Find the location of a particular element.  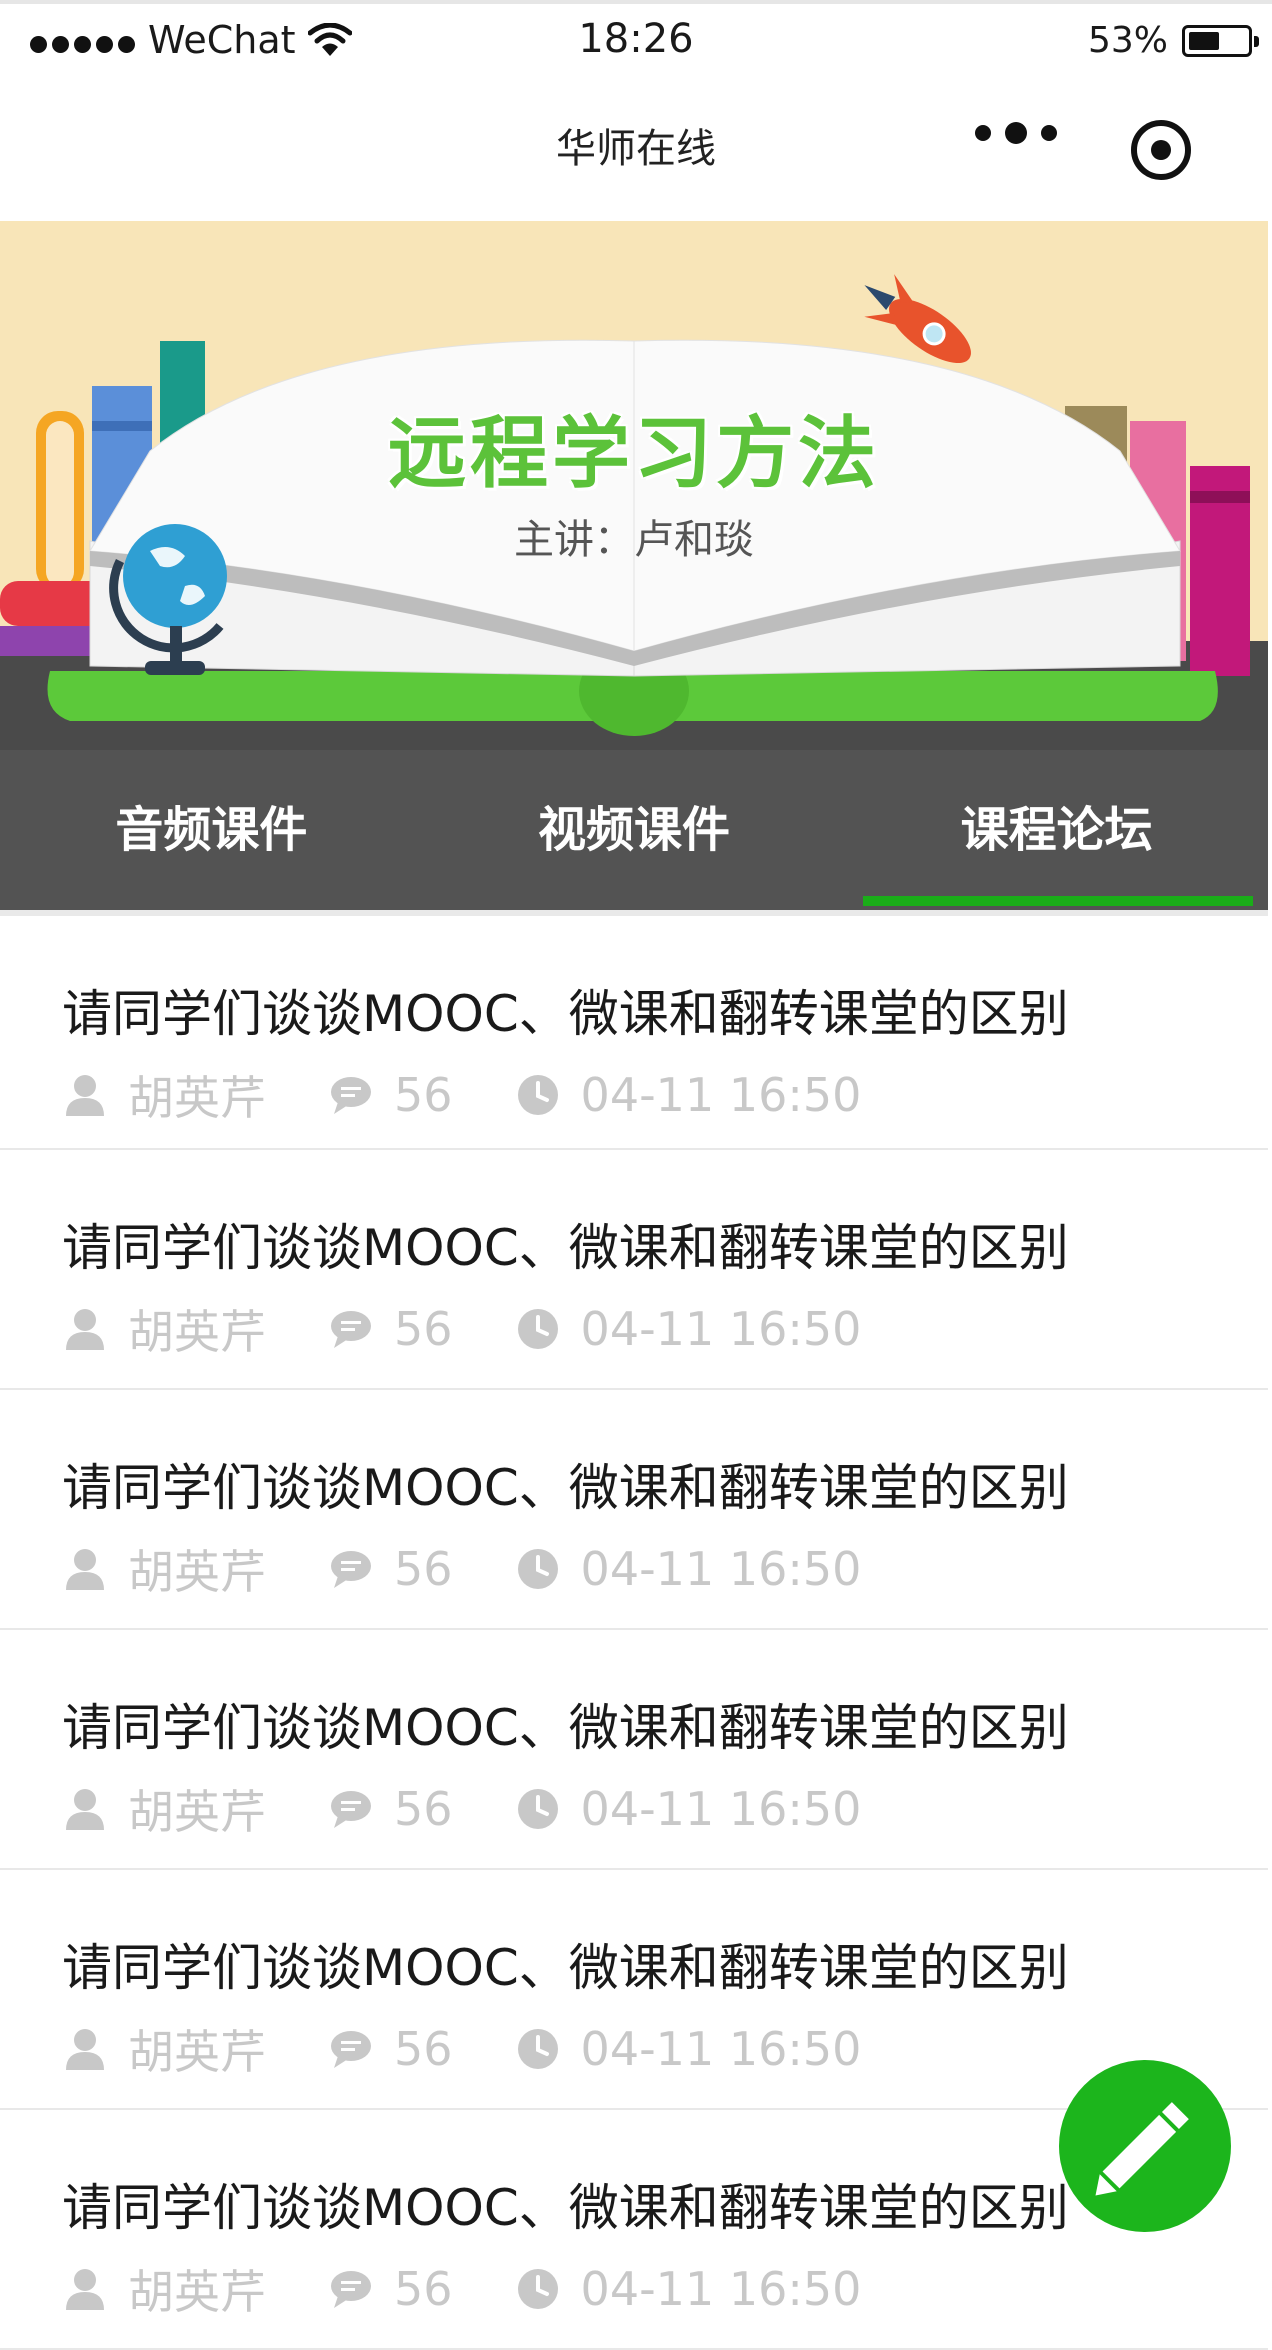

status-right: 53% is located at coordinates (1173, 40).